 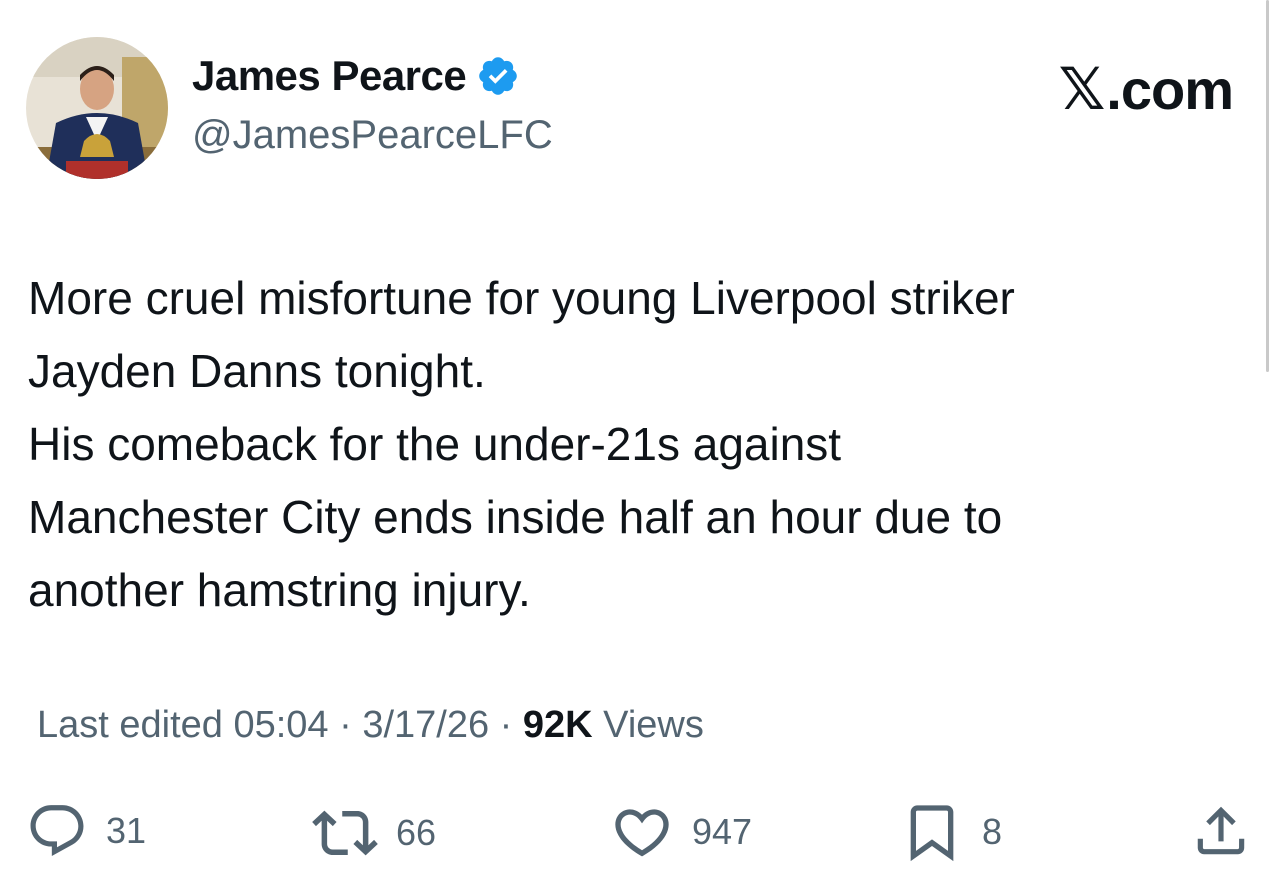 I want to click on author-handle: @JamesPearceLFC, so click(x=372, y=135).